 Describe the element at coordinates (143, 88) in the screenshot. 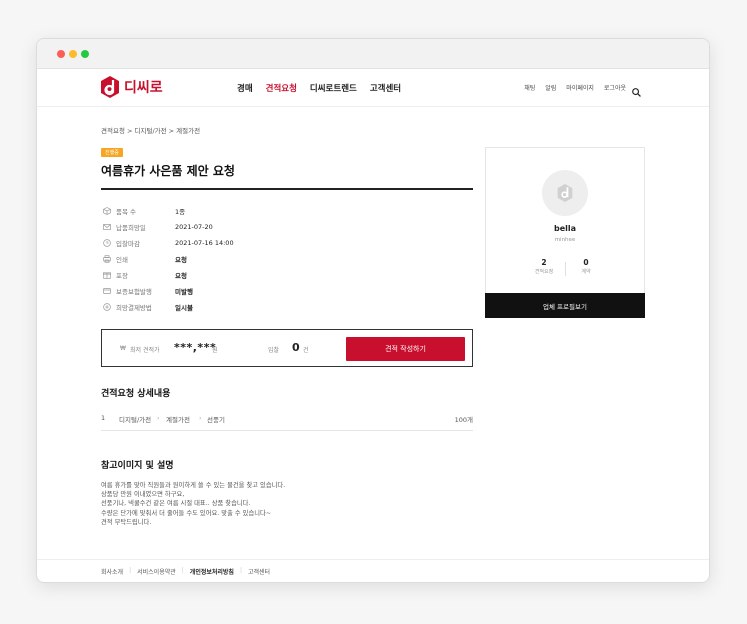

I see `brand-name: 디씨로` at that location.